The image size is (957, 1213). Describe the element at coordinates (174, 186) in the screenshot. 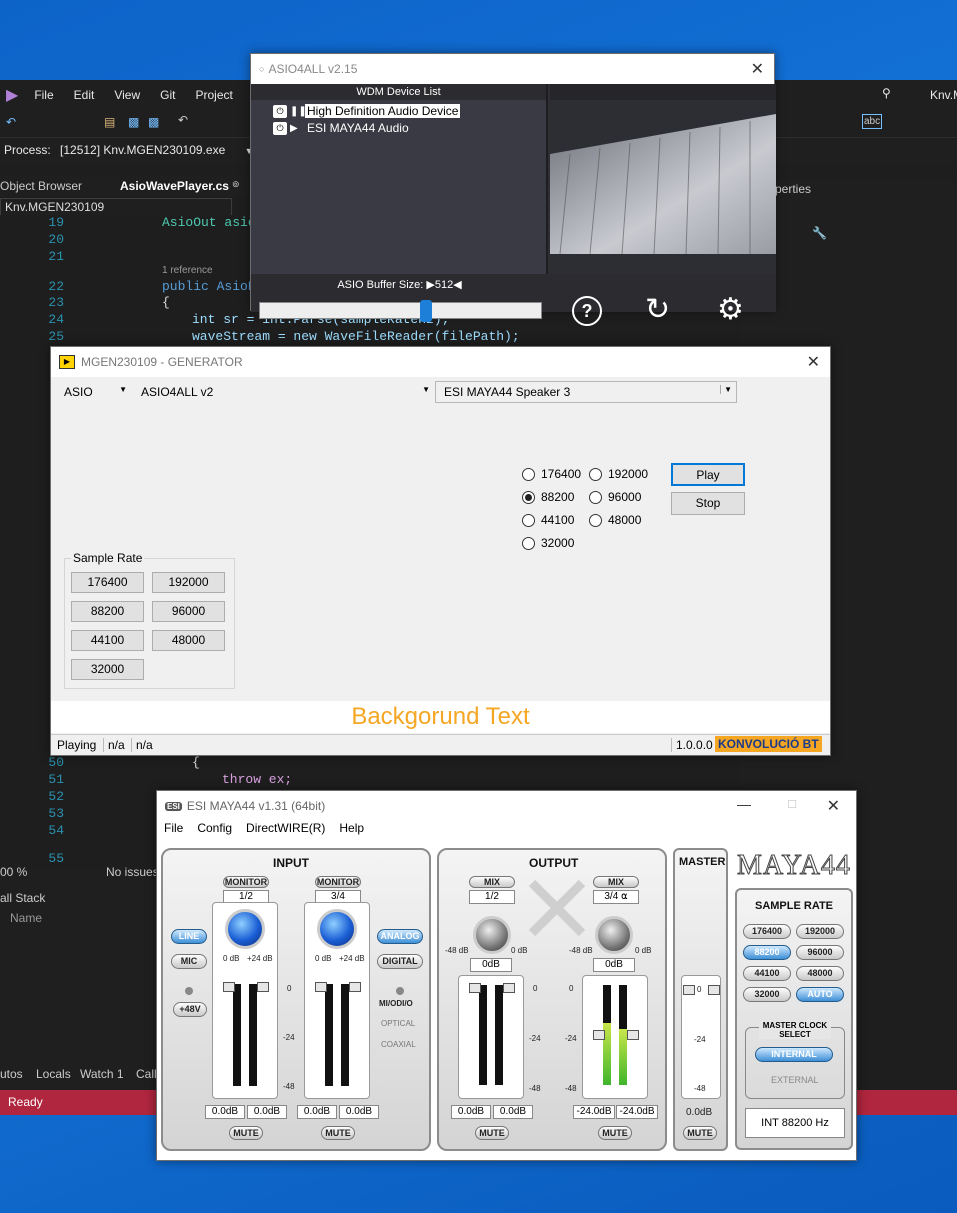

I see `tab-asio-wave-player: AsioWavePlayer.cs` at that location.